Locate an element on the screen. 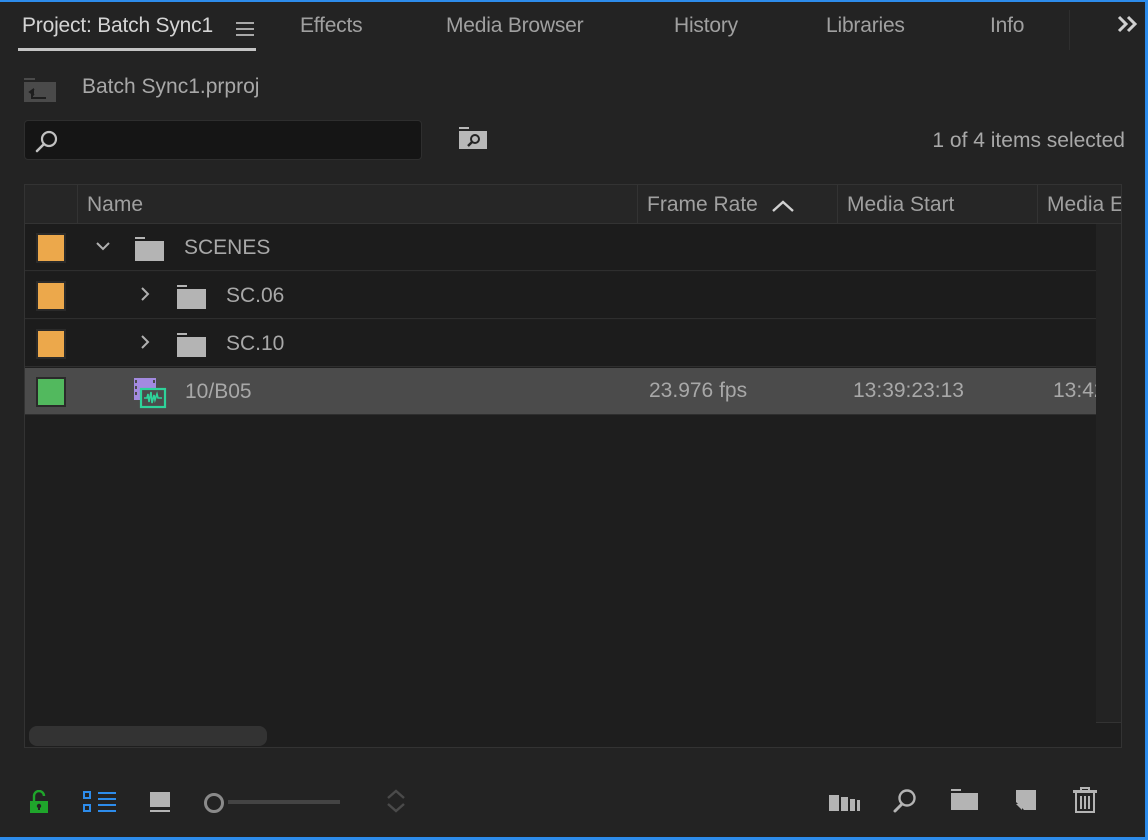  zoom-slider-track is located at coordinates (284, 802).